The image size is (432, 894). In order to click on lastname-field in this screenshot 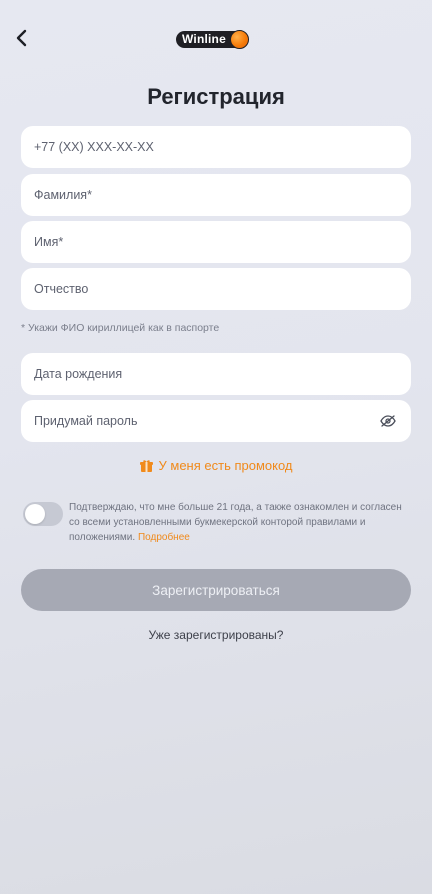, I will do `click(216, 195)`.